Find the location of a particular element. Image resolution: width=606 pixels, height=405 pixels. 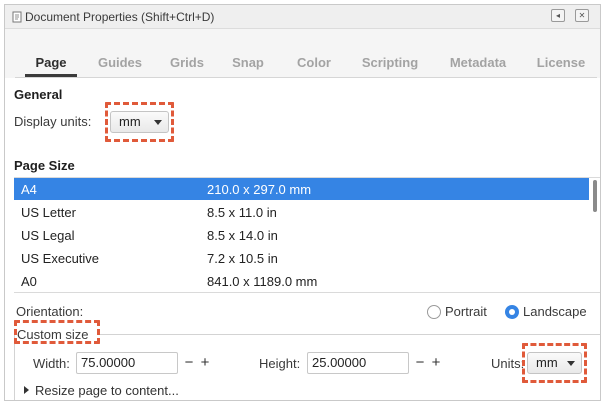

page-size-row-us-legal: US Legal 8.5 x 14.0 in is located at coordinates (301, 235).